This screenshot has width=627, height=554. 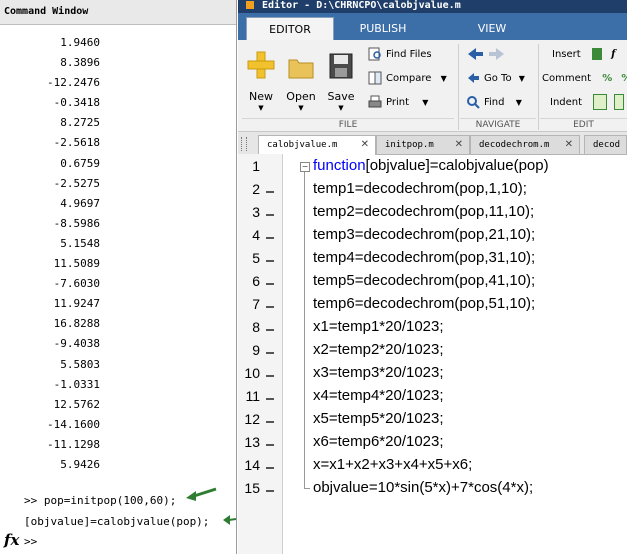 What do you see at coordinates (492, 28) in the screenshot?
I see `tab-view: VIEW` at bounding box center [492, 28].